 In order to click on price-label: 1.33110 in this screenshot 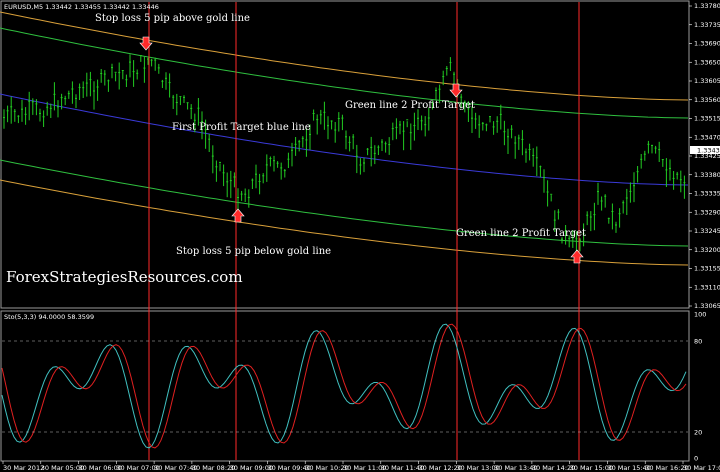, I will do `click(707, 287)`.